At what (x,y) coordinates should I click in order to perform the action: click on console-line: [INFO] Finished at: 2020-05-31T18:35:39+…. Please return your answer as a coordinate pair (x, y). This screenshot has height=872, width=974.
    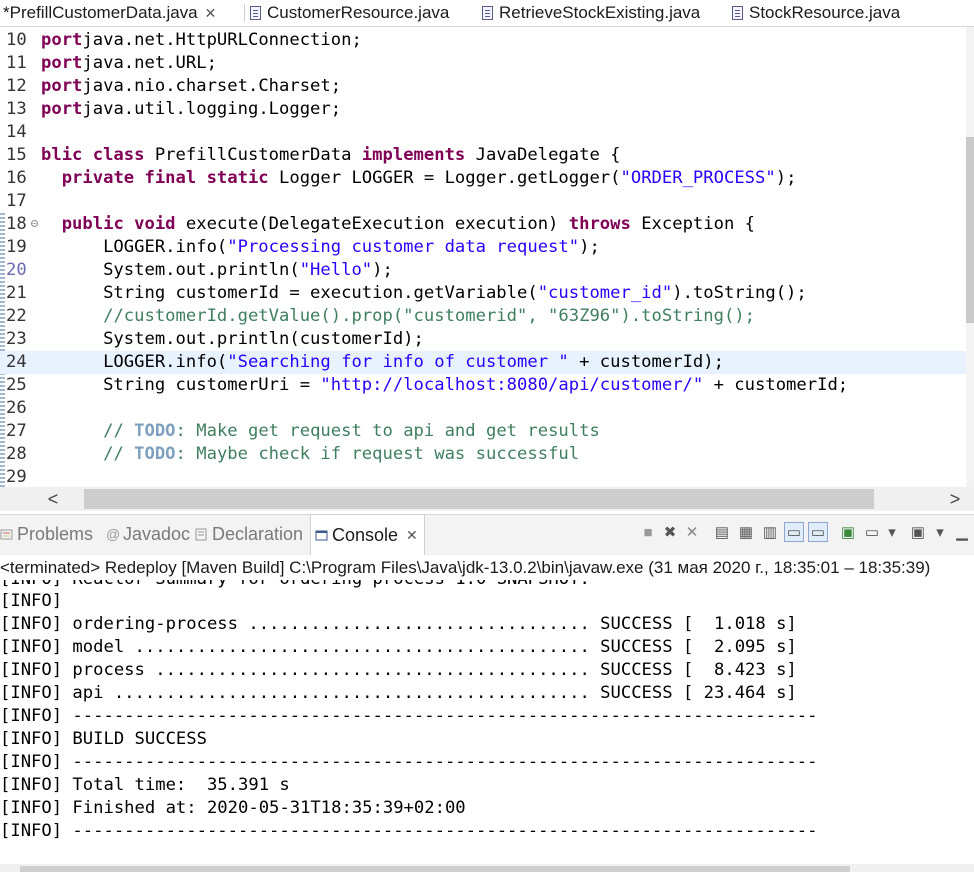
    Looking at the image, I should click on (233, 808).